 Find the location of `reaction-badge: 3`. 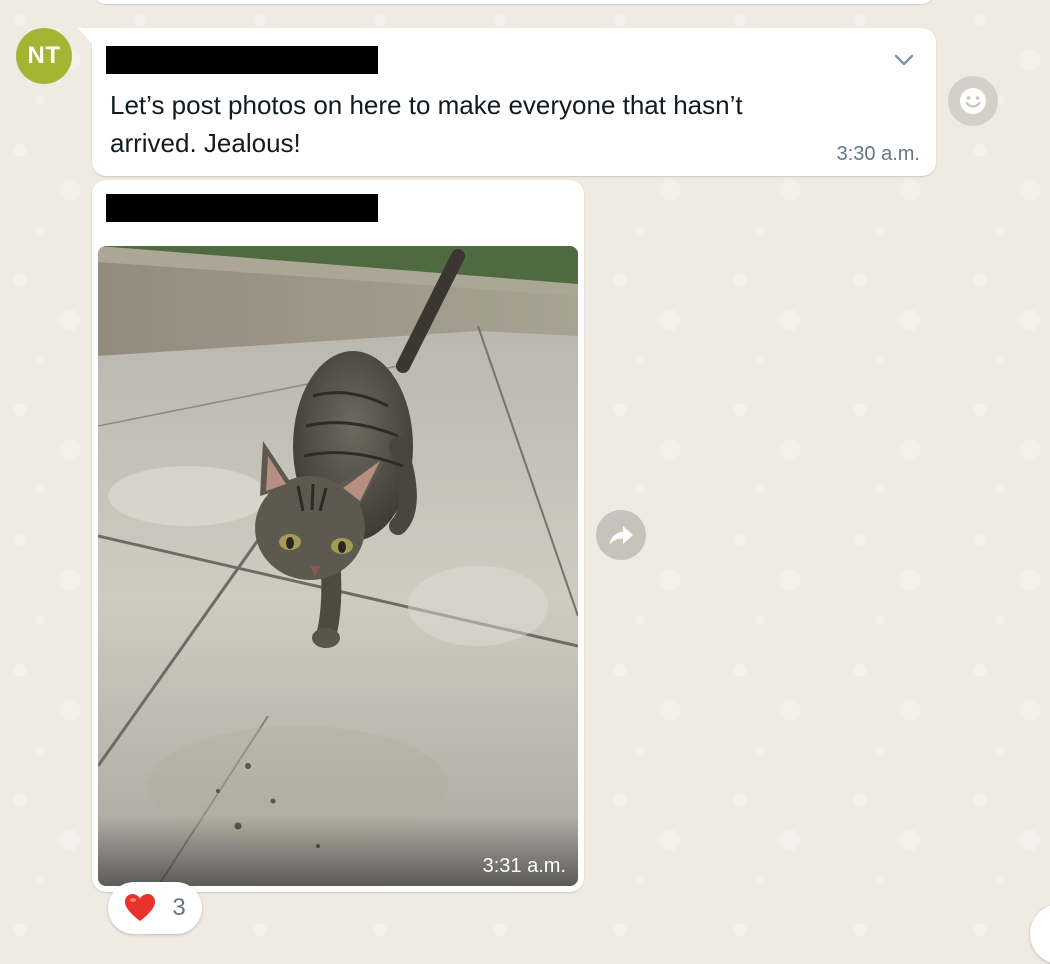

reaction-badge: 3 is located at coordinates (155, 908).